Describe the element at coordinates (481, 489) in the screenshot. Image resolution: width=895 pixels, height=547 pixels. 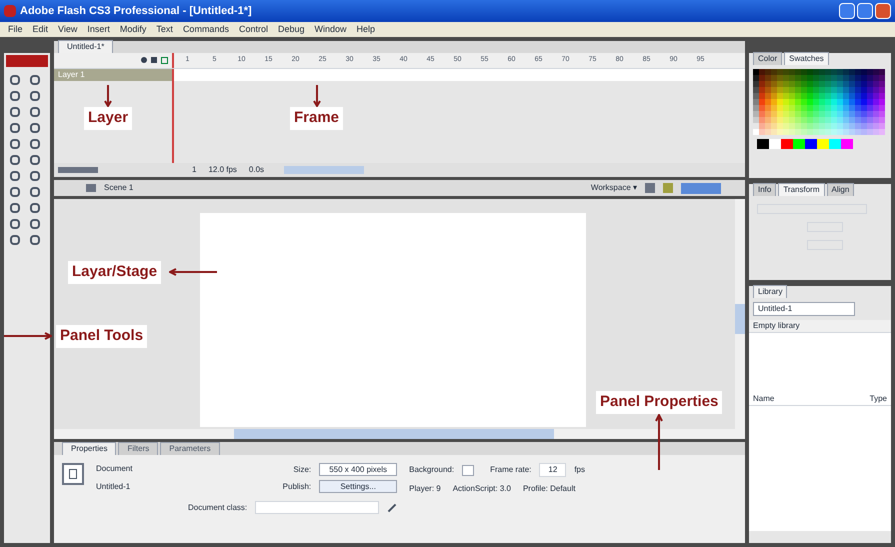
I see `actionscript-version: ActionScript: 3.0` at that location.